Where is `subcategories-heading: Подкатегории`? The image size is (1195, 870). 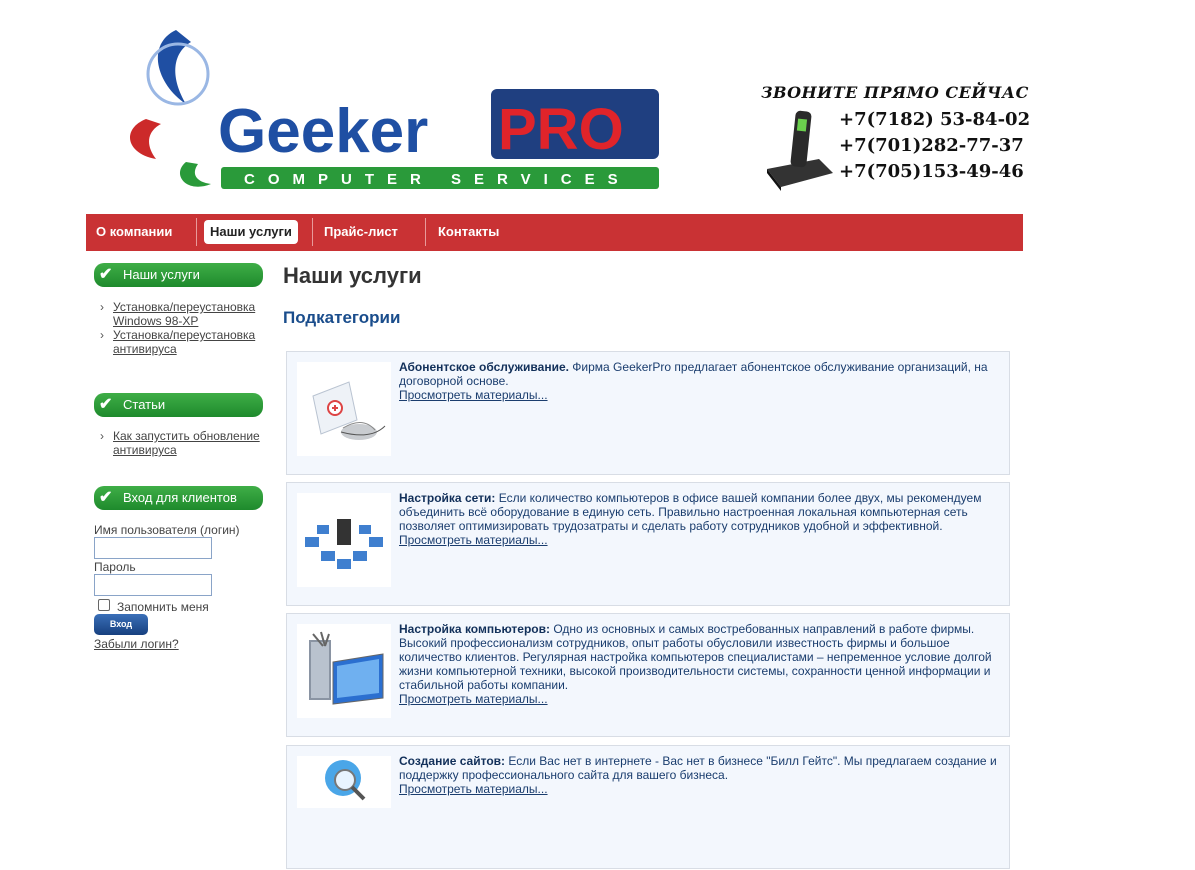
subcategories-heading: Подкатегории is located at coordinates (342, 317).